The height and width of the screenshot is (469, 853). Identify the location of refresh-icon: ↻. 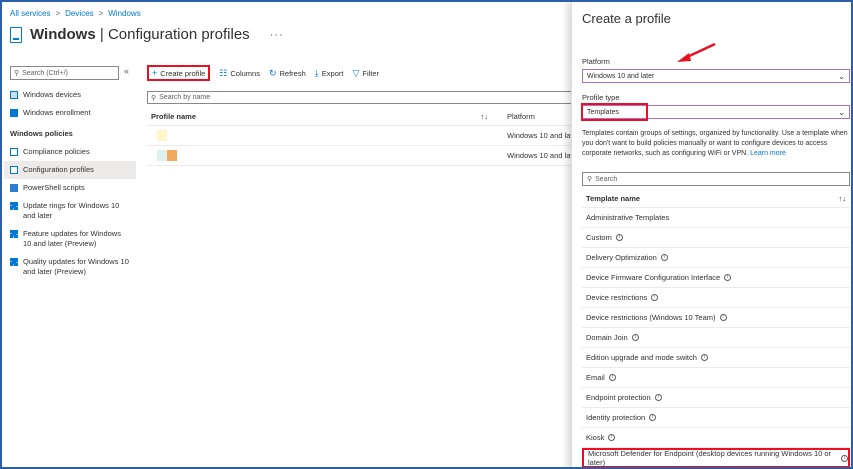
(272, 72).